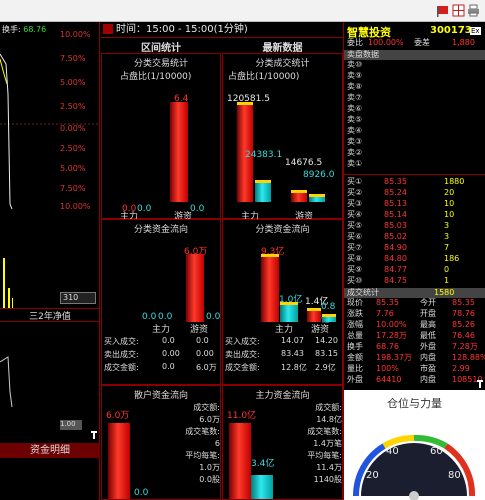 The image size is (485, 500). Describe the element at coordinates (355, 368) in the screenshot. I see `row-label: 量比` at that location.